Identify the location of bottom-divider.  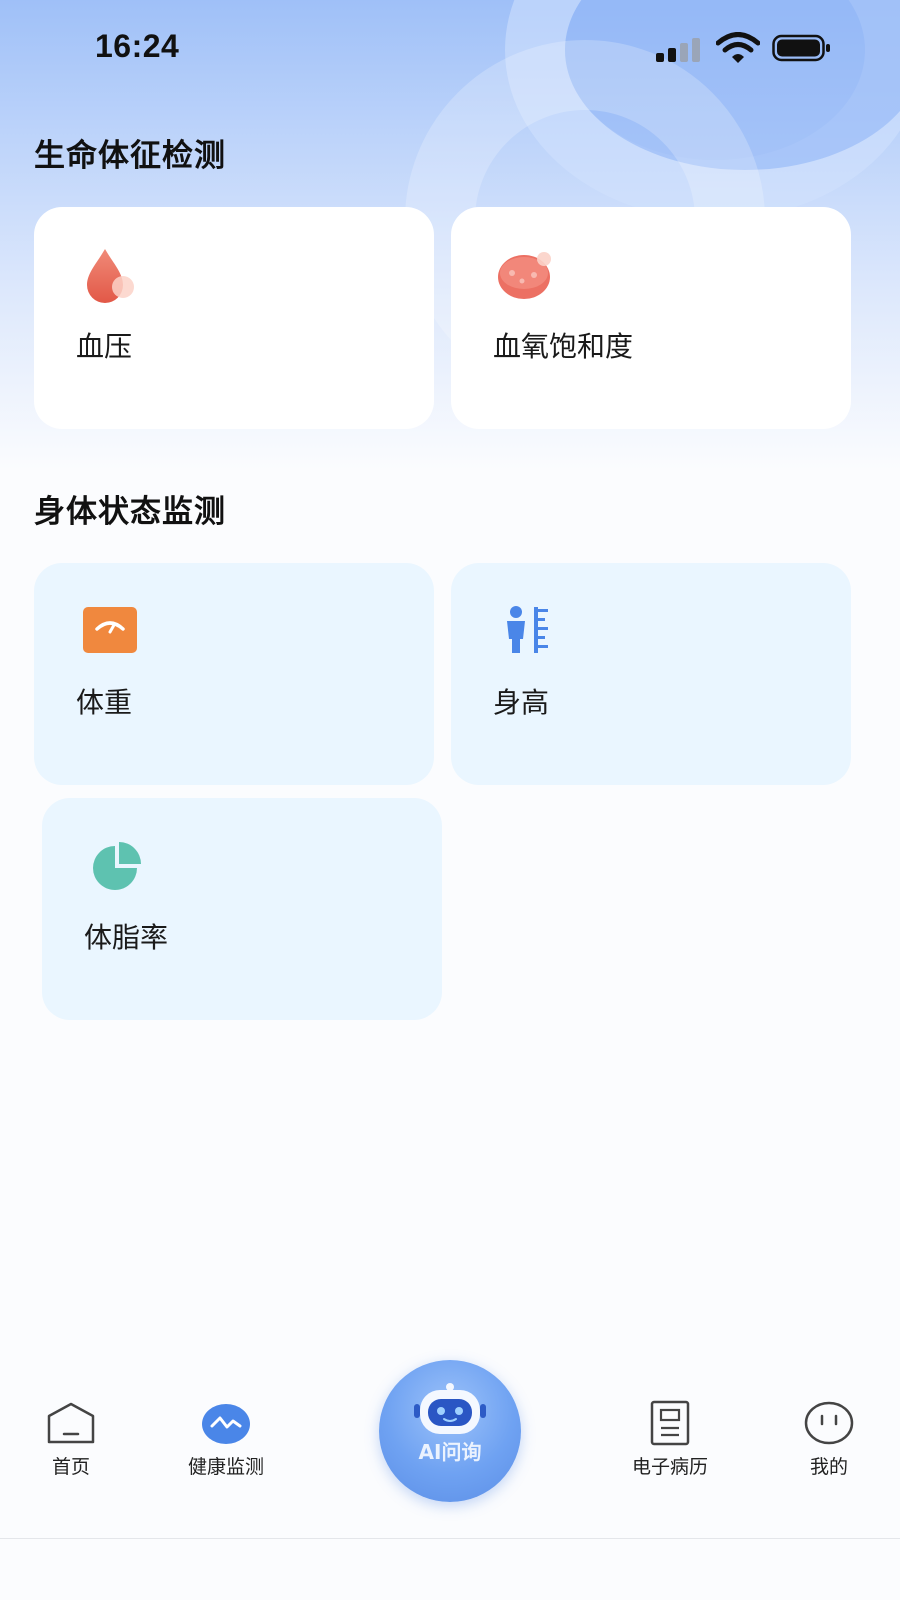
(450, 1538).